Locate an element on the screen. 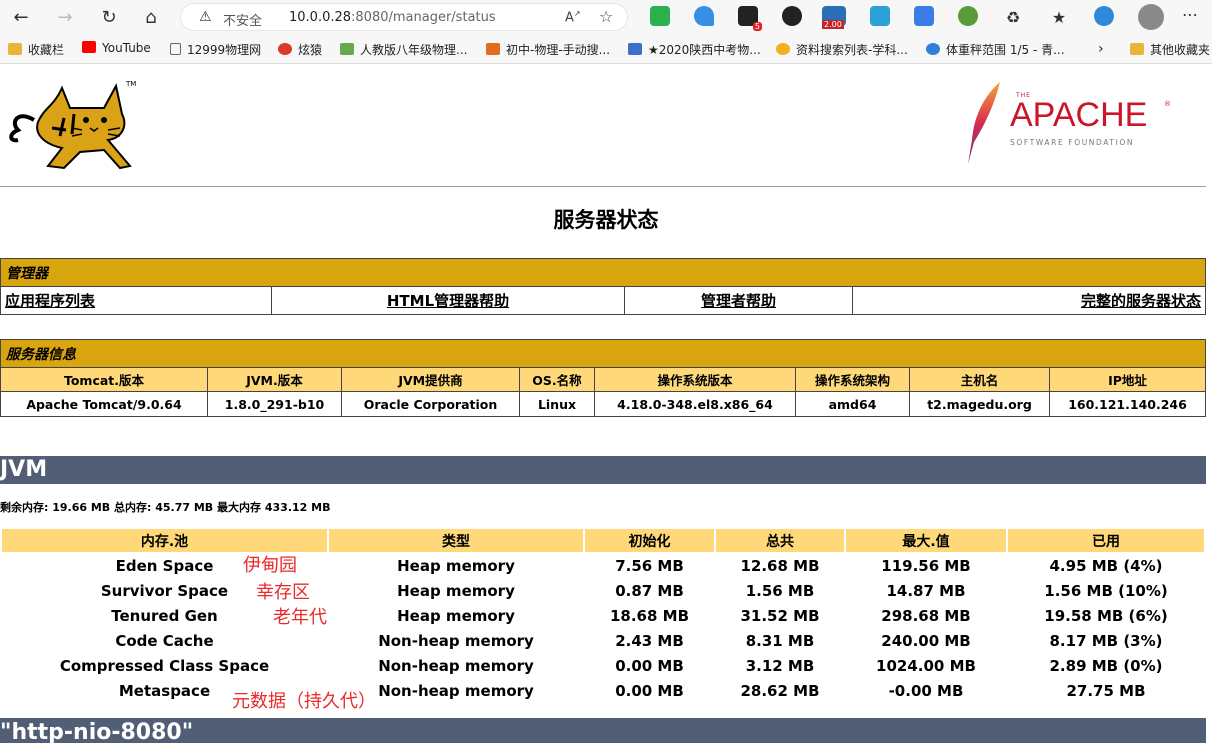 The image size is (1212, 743). manager-table: 管理器 应用程序列表 HTML管理器帮助 管理者帮助 完整的服务器状态 is located at coordinates (603, 286).